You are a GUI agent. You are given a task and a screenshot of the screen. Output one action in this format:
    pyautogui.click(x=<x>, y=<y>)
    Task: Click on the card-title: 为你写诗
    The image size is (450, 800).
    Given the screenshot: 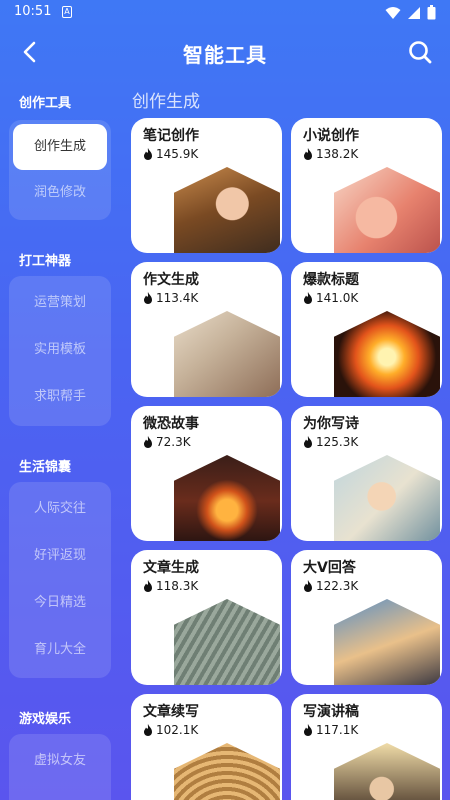 What is the action you would take?
    pyautogui.click(x=331, y=424)
    